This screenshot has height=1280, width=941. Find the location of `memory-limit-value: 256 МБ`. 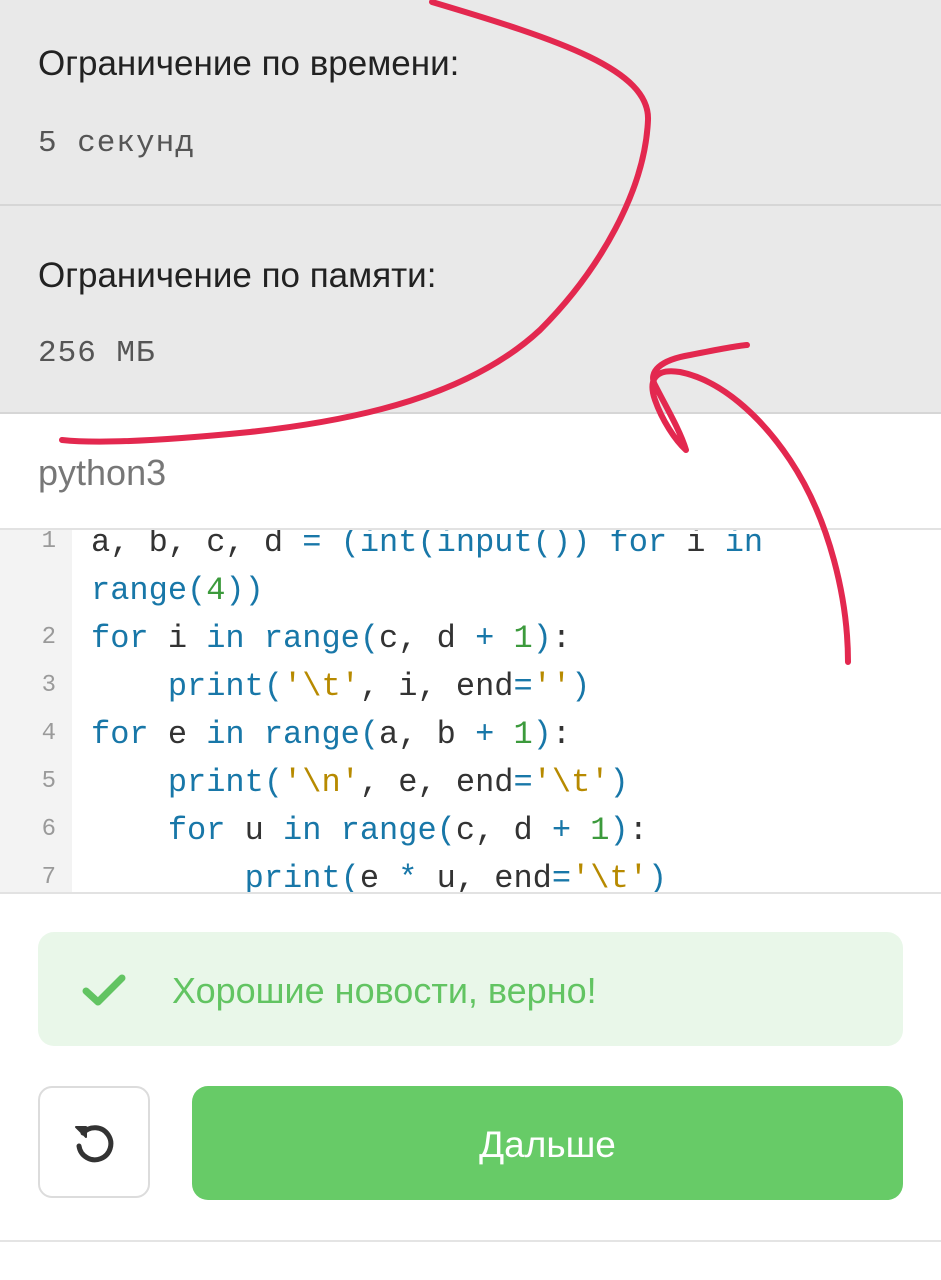

memory-limit-value: 256 МБ is located at coordinates (97, 353).